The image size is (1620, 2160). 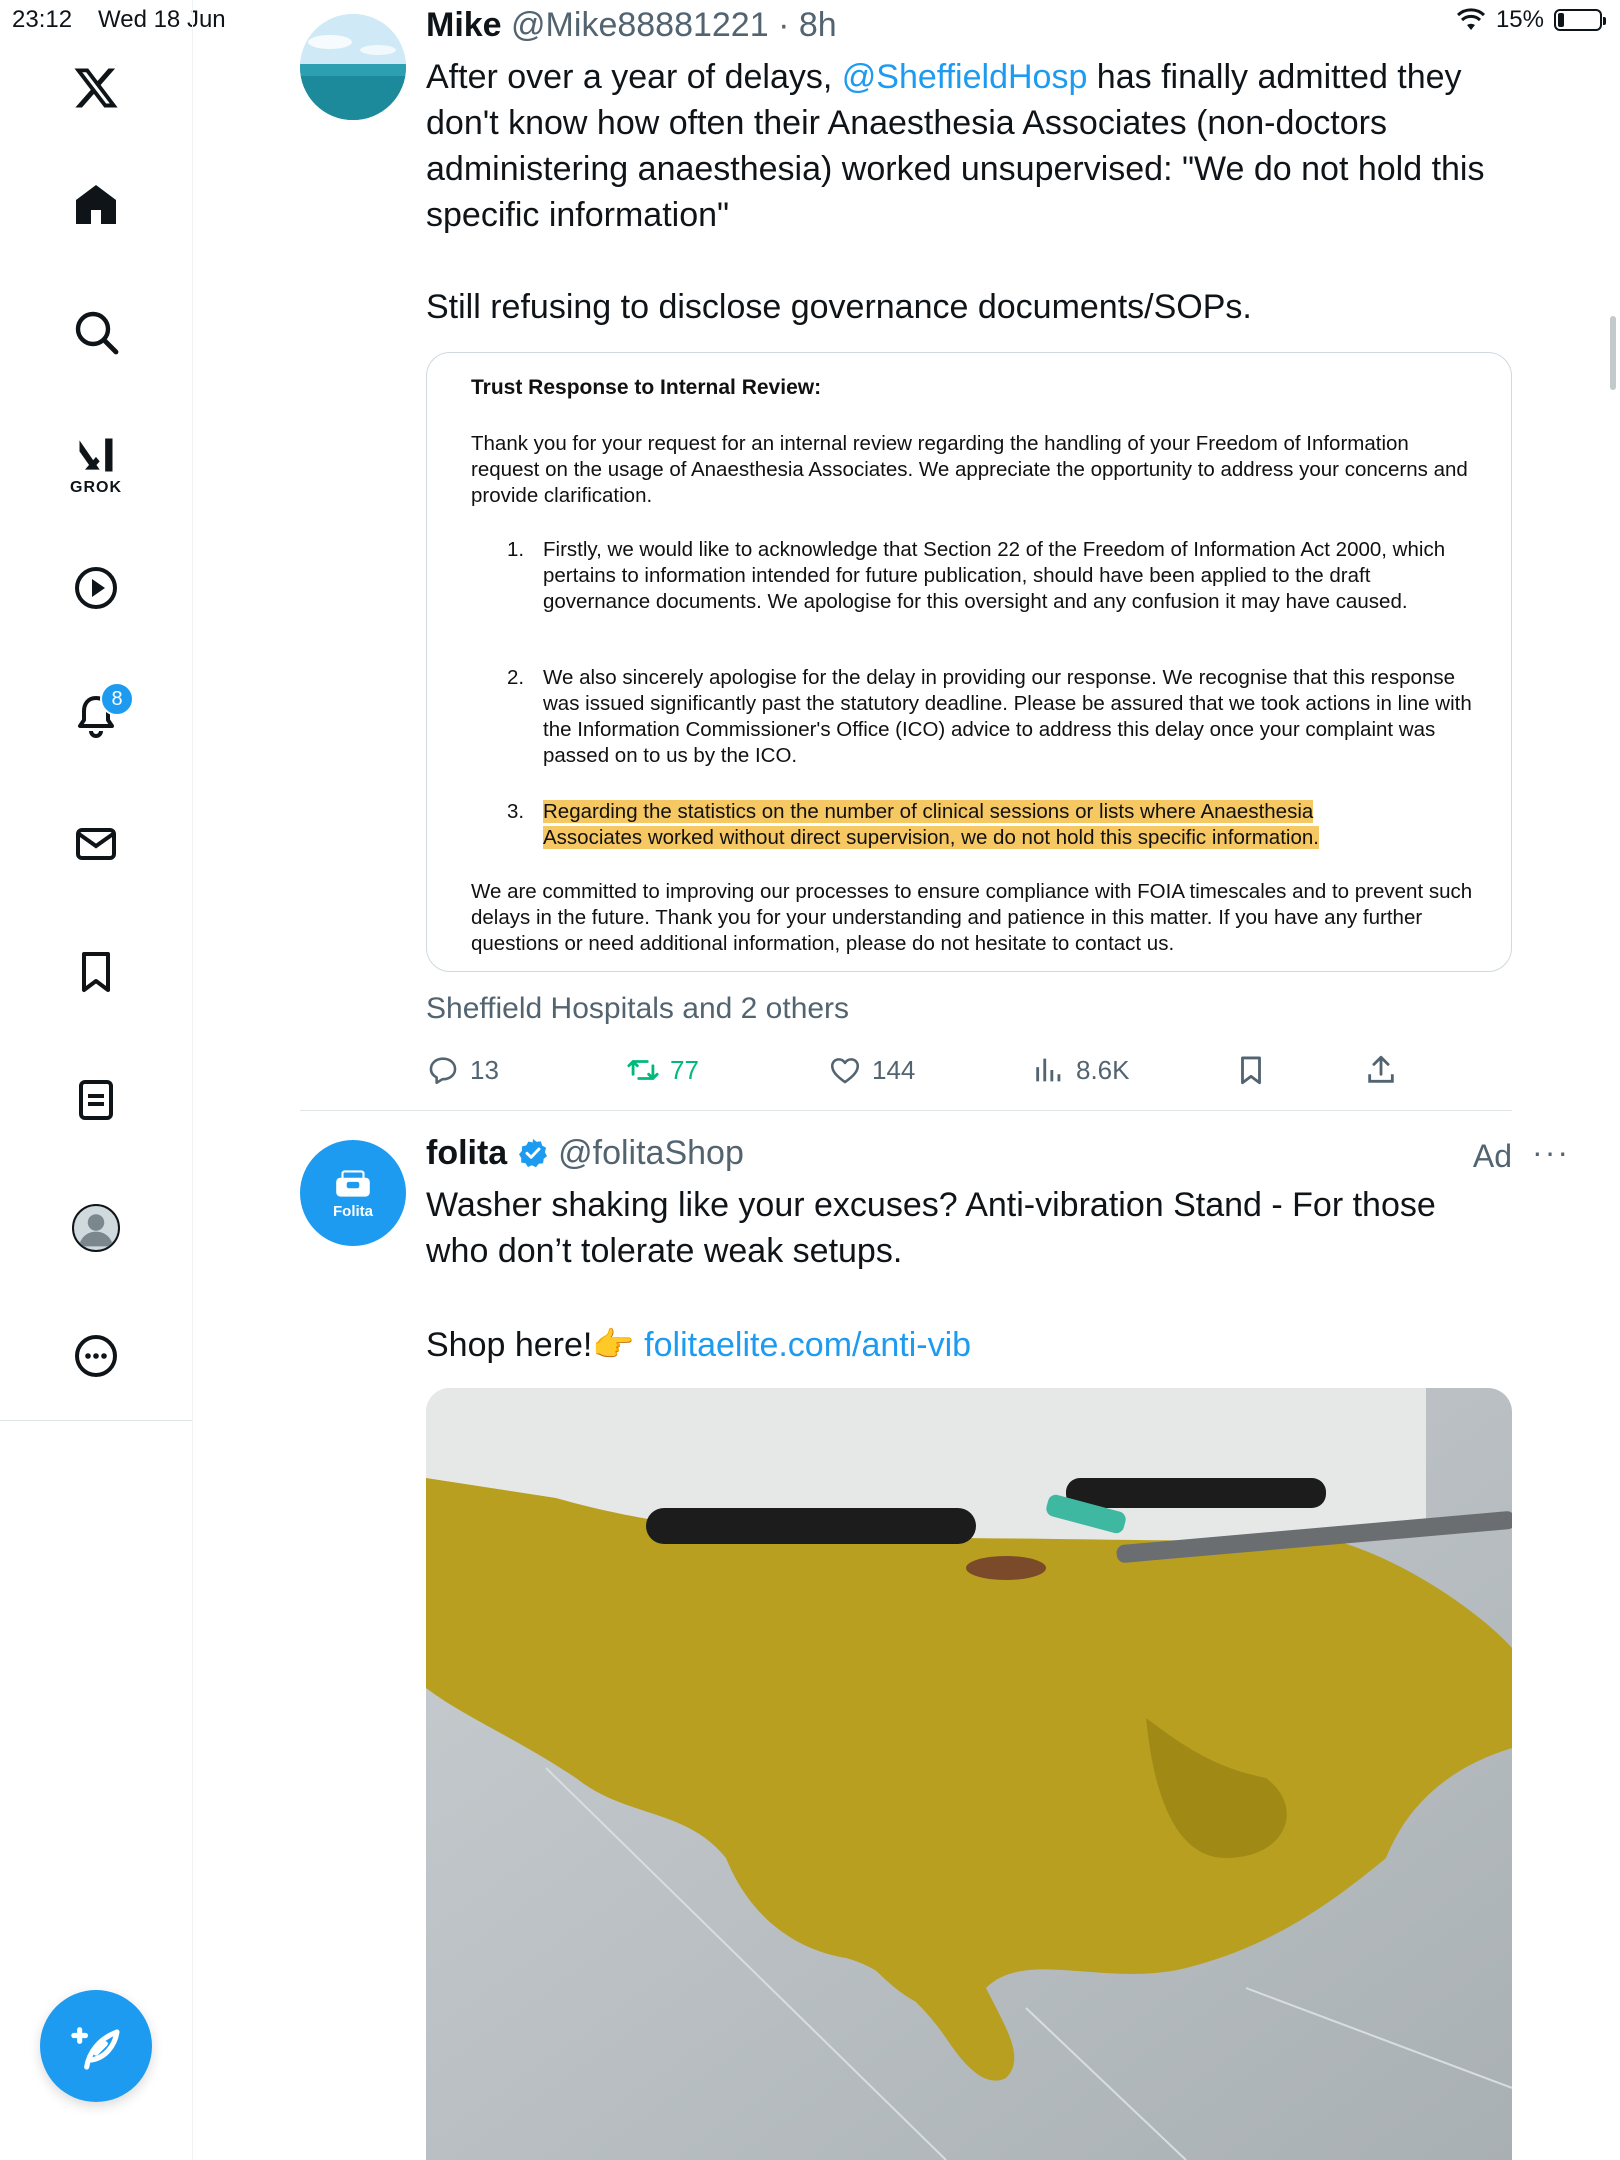 I want to click on advertiser-name: folita, so click(x=466, y=1153).